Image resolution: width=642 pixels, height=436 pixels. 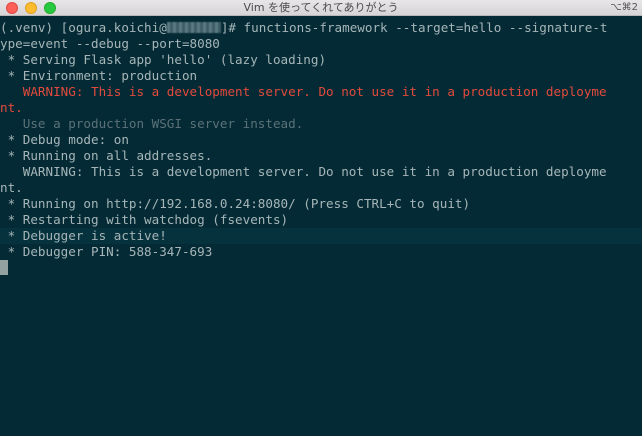 What do you see at coordinates (64, 139) in the screenshot?
I see `output-line: * Debug mode: on` at bounding box center [64, 139].